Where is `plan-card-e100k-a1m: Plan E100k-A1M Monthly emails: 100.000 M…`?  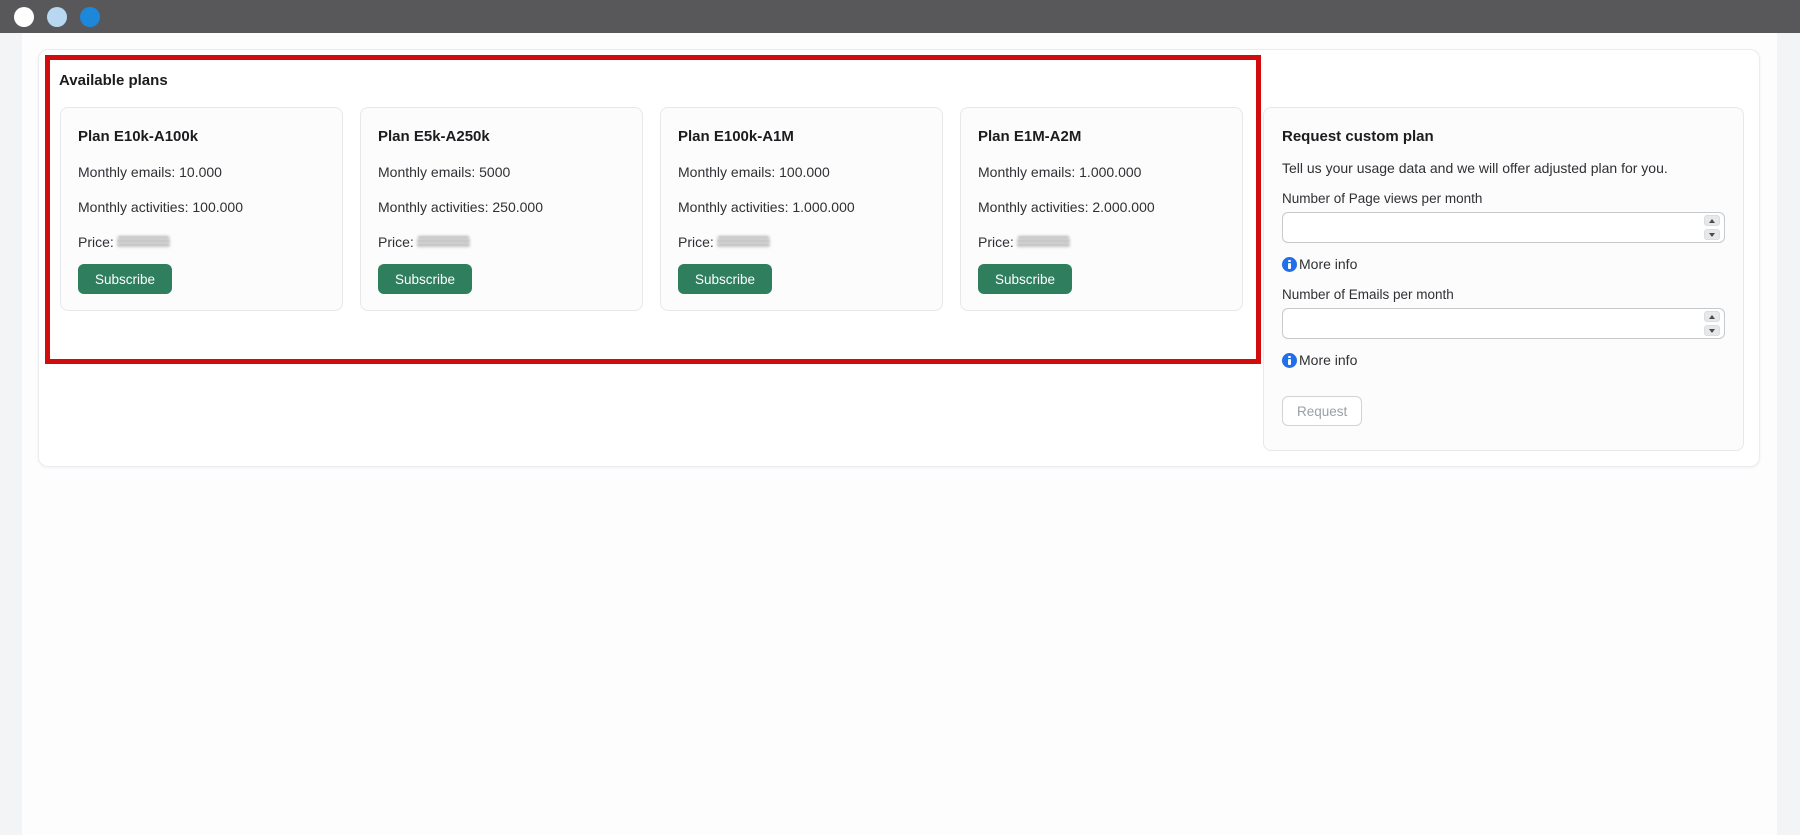 plan-card-e100k-a1m: Plan E100k-A1M Monthly emails: 100.000 M… is located at coordinates (801, 209).